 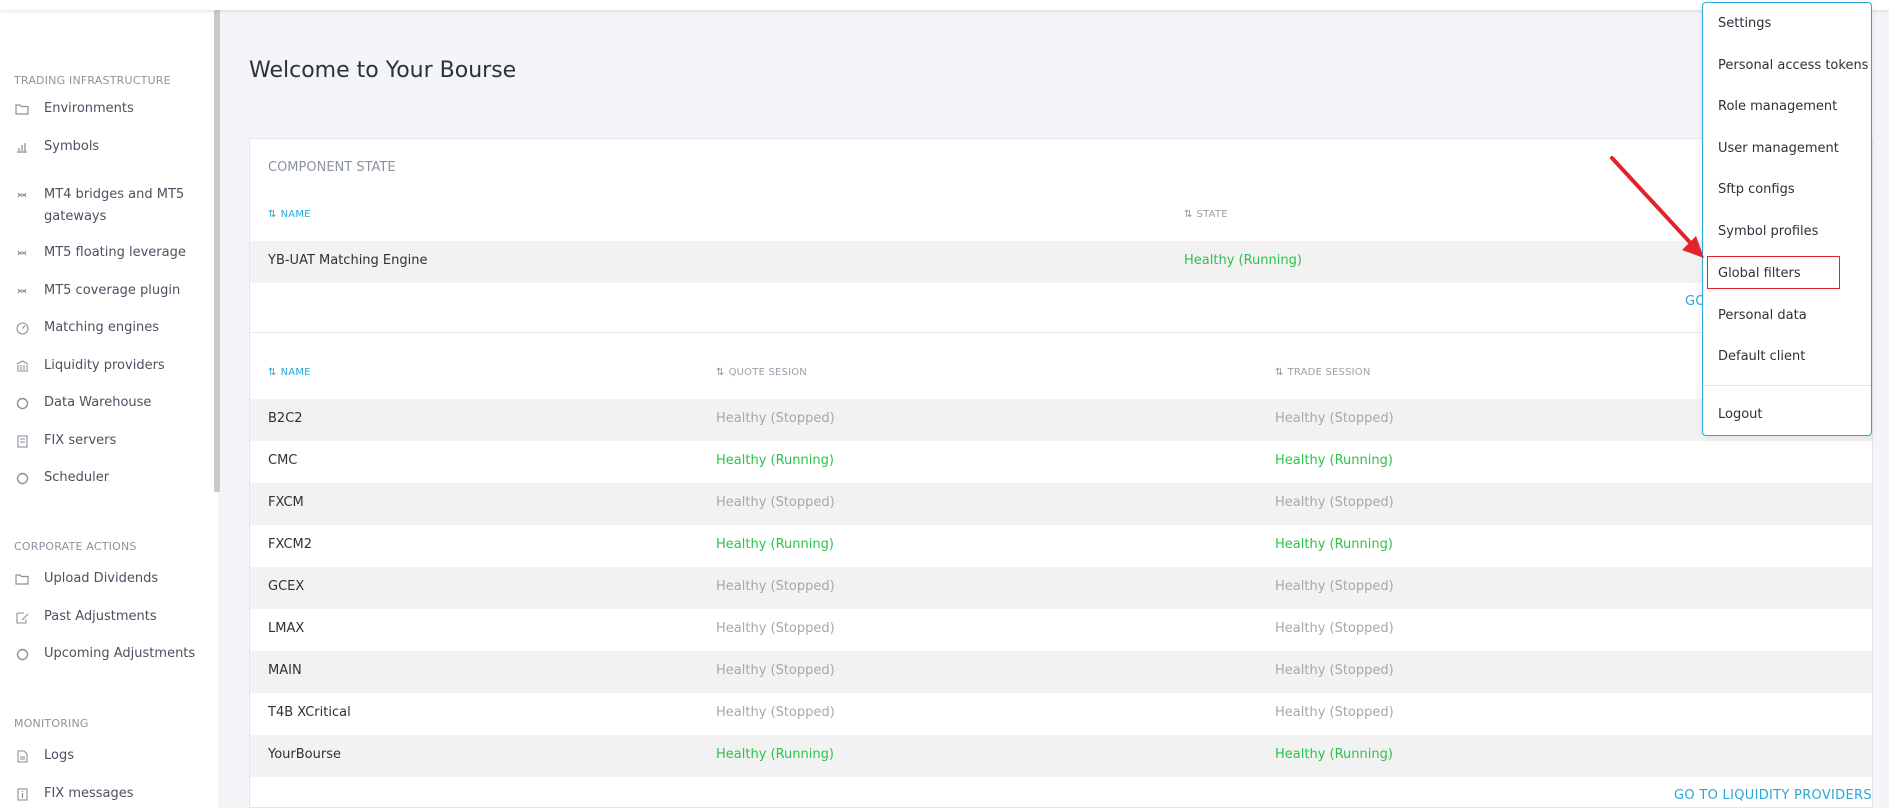 What do you see at coordinates (286, 586) in the screenshot?
I see `lp-name: GCEX` at bounding box center [286, 586].